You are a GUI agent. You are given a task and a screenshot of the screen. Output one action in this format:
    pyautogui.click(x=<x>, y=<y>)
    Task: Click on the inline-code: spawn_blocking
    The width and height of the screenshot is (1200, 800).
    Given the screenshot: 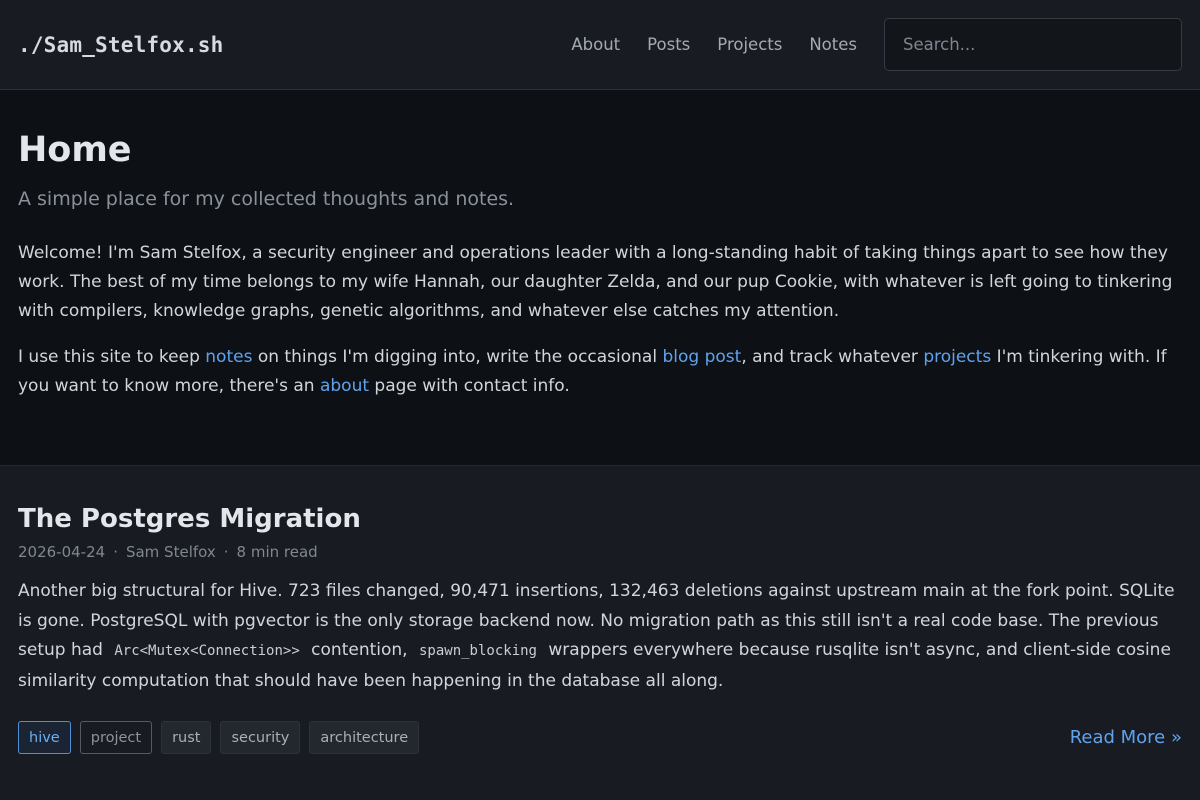 What is the action you would take?
    pyautogui.click(x=477, y=651)
    